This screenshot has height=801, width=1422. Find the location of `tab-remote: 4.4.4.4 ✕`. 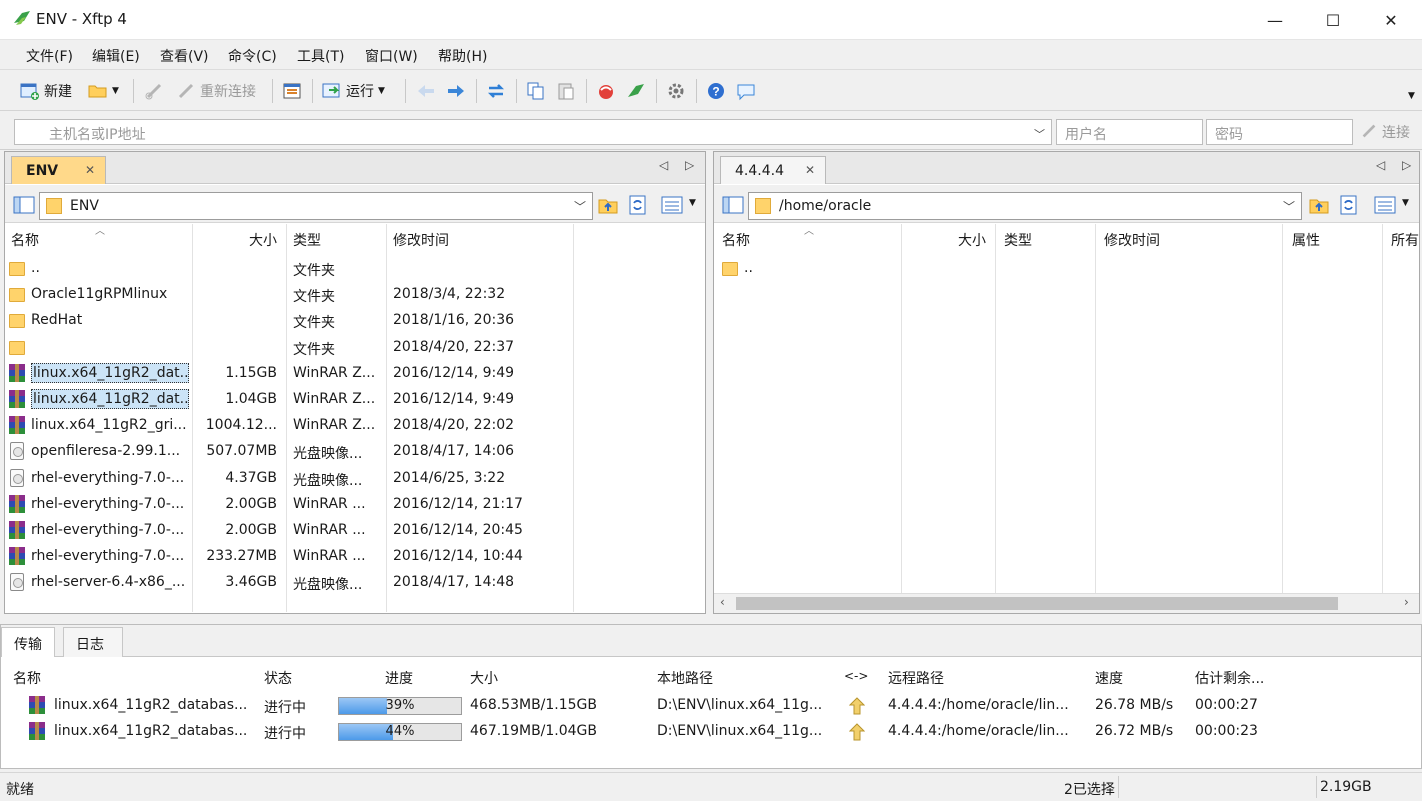

tab-remote: 4.4.4.4 ✕ is located at coordinates (773, 170).